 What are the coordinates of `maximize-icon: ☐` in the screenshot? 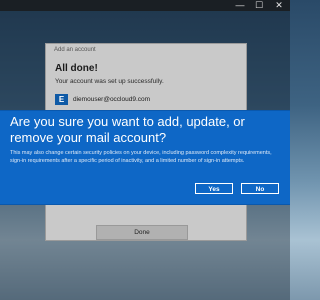 It's located at (259, 5).